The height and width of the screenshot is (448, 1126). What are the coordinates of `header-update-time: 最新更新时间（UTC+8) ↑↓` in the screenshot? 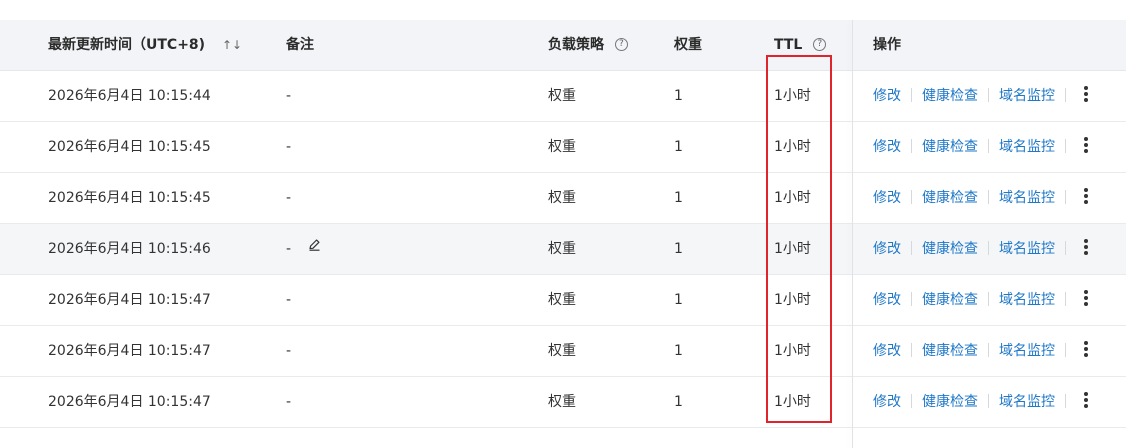 It's located at (145, 45).